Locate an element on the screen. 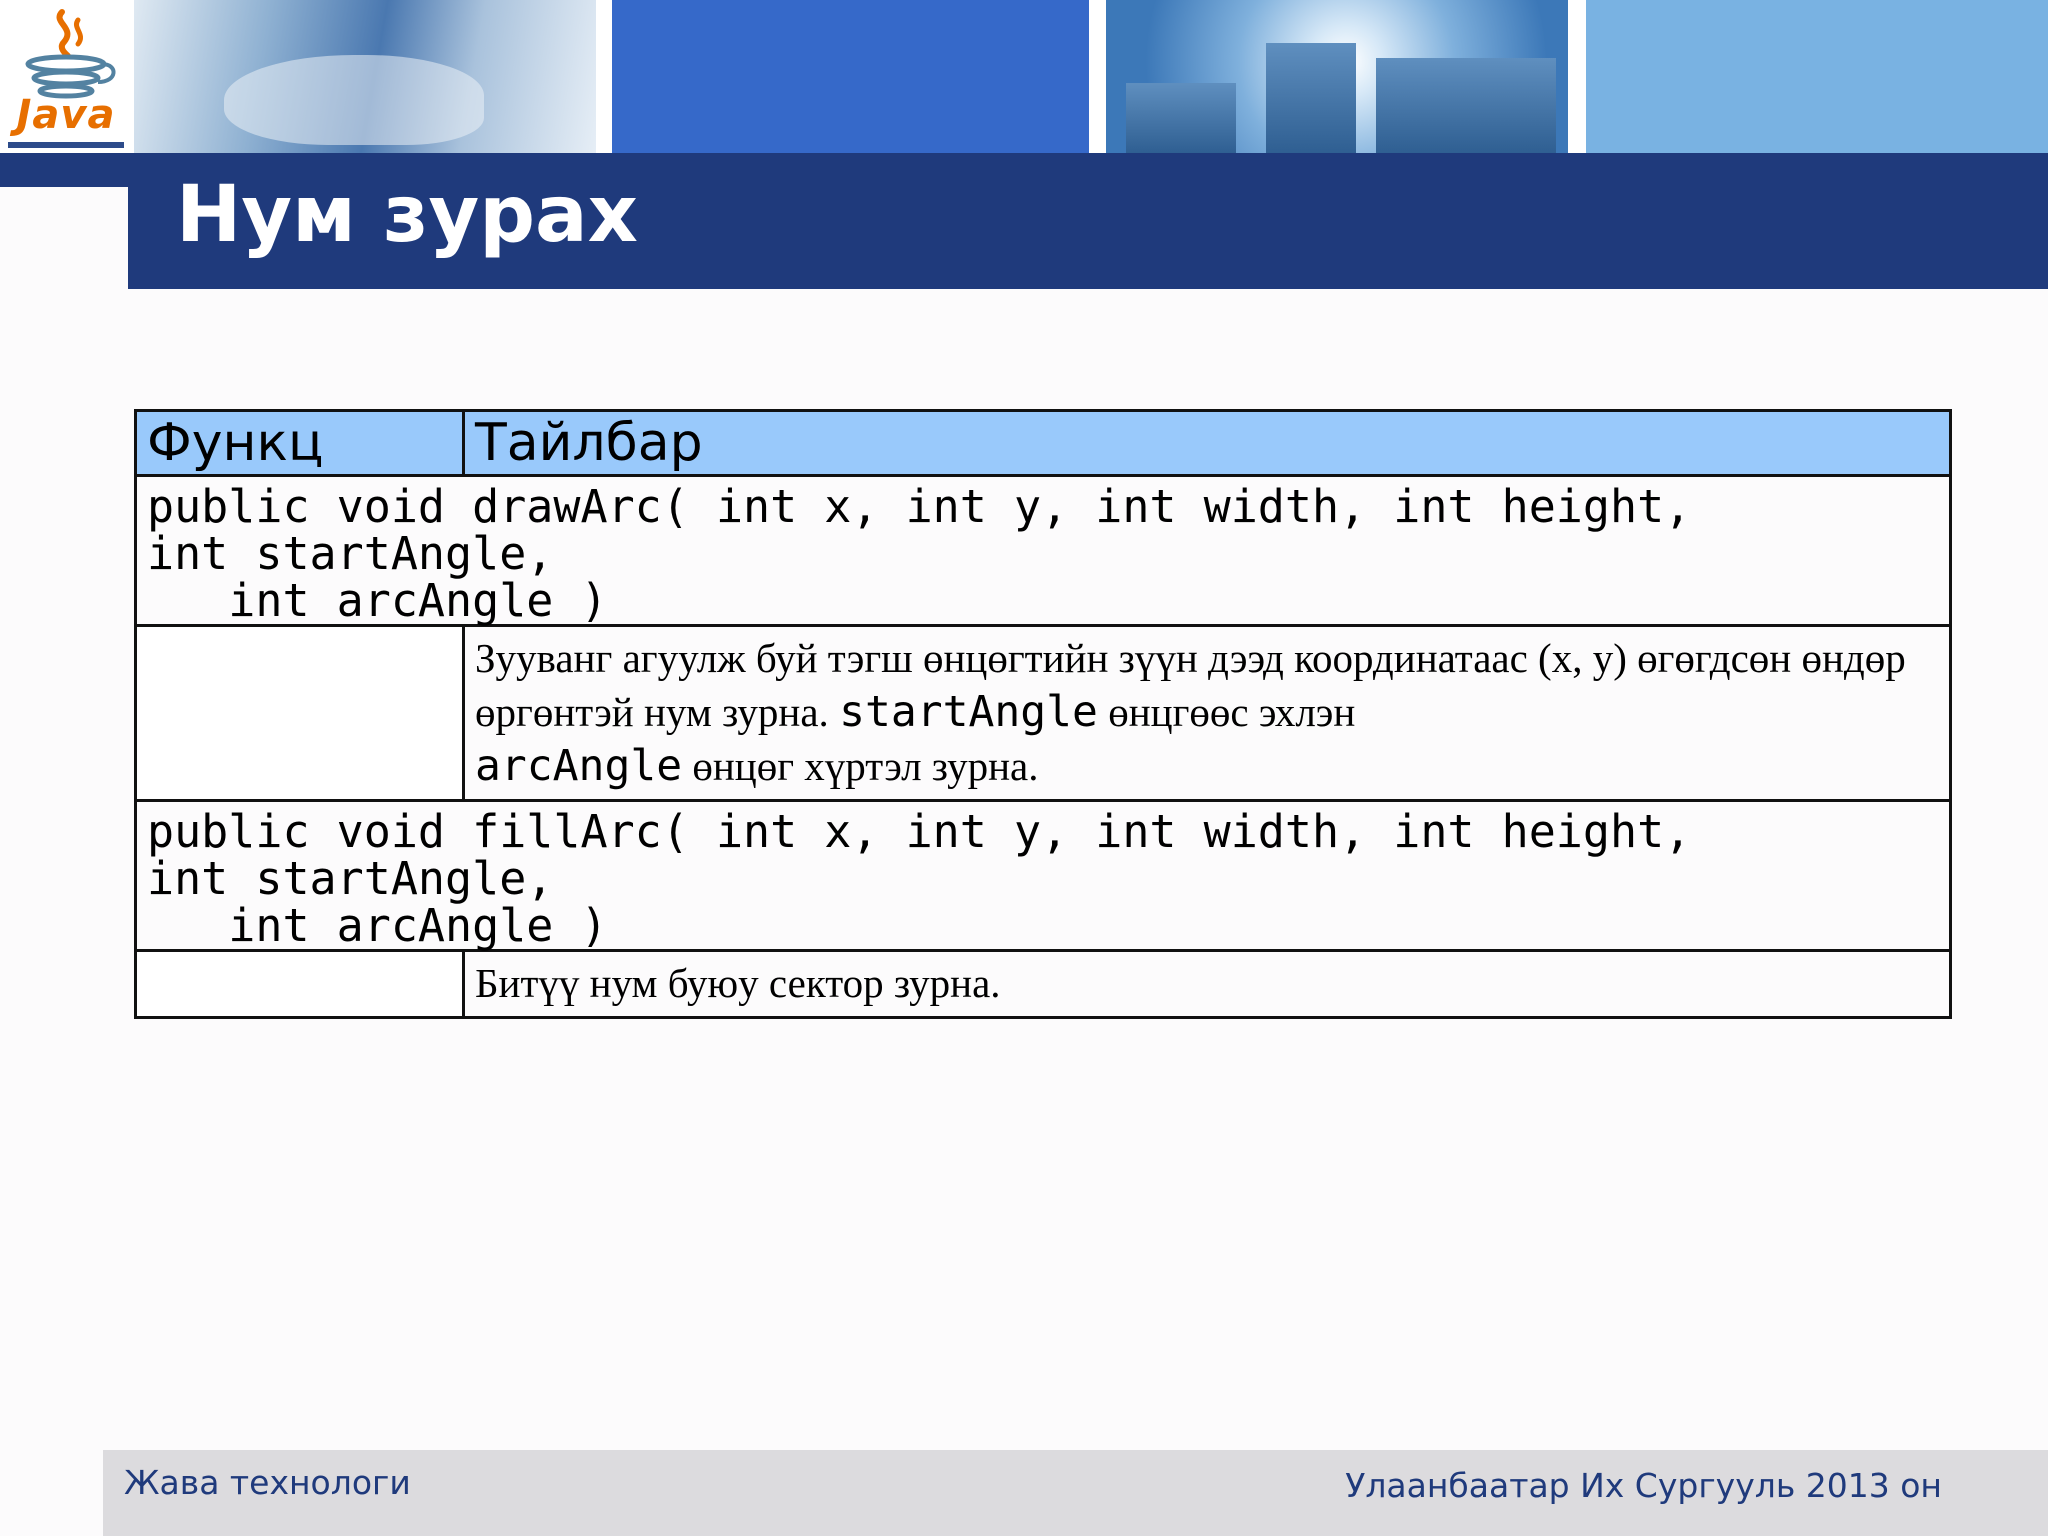  banner-blue-panel is located at coordinates (850, 76).